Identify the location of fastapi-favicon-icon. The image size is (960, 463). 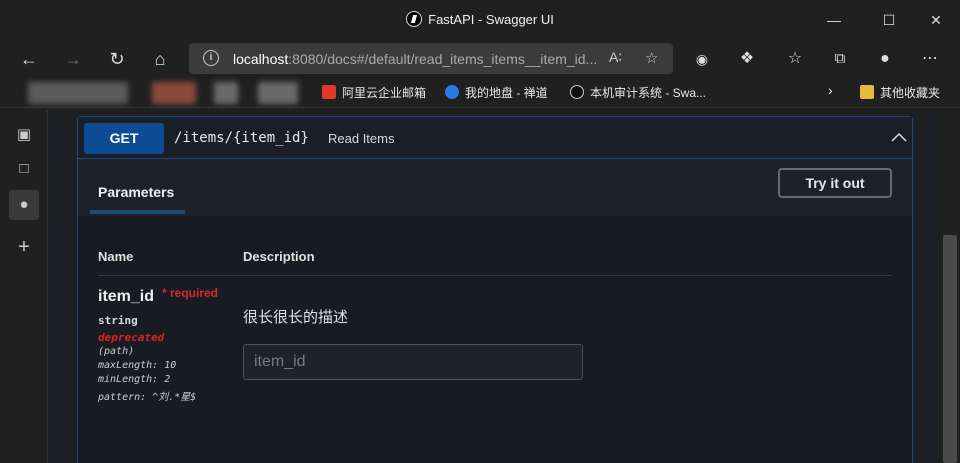
(414, 19).